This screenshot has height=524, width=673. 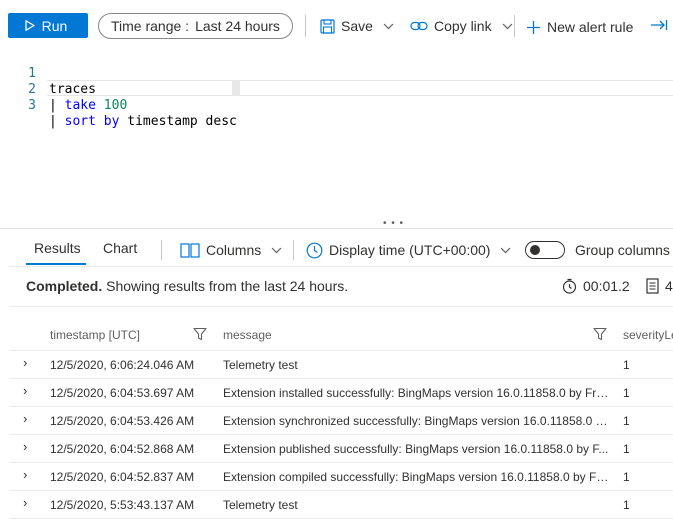 I want to click on line-number: 3, so click(x=32, y=105).